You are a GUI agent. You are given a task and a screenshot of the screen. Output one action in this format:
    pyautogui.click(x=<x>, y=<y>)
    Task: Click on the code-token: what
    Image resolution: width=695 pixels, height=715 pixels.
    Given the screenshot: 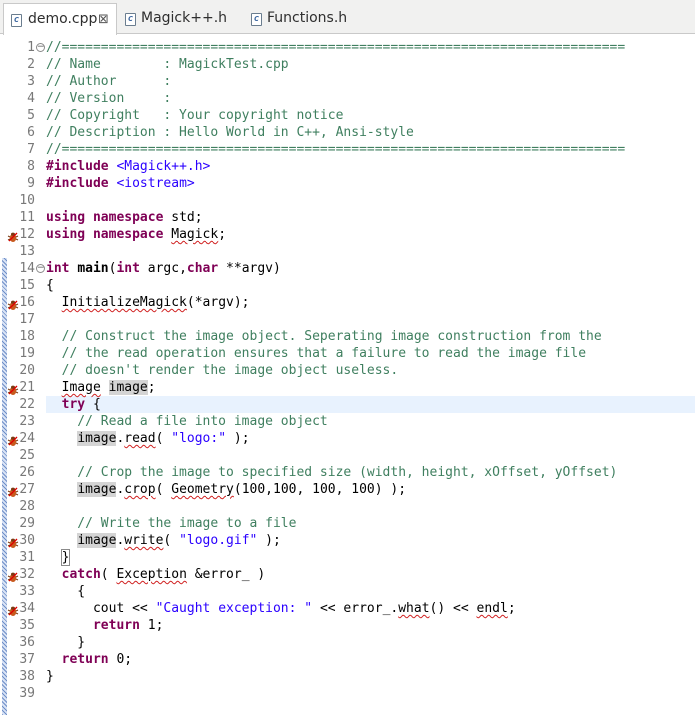 What is the action you would take?
    pyautogui.click(x=414, y=608)
    